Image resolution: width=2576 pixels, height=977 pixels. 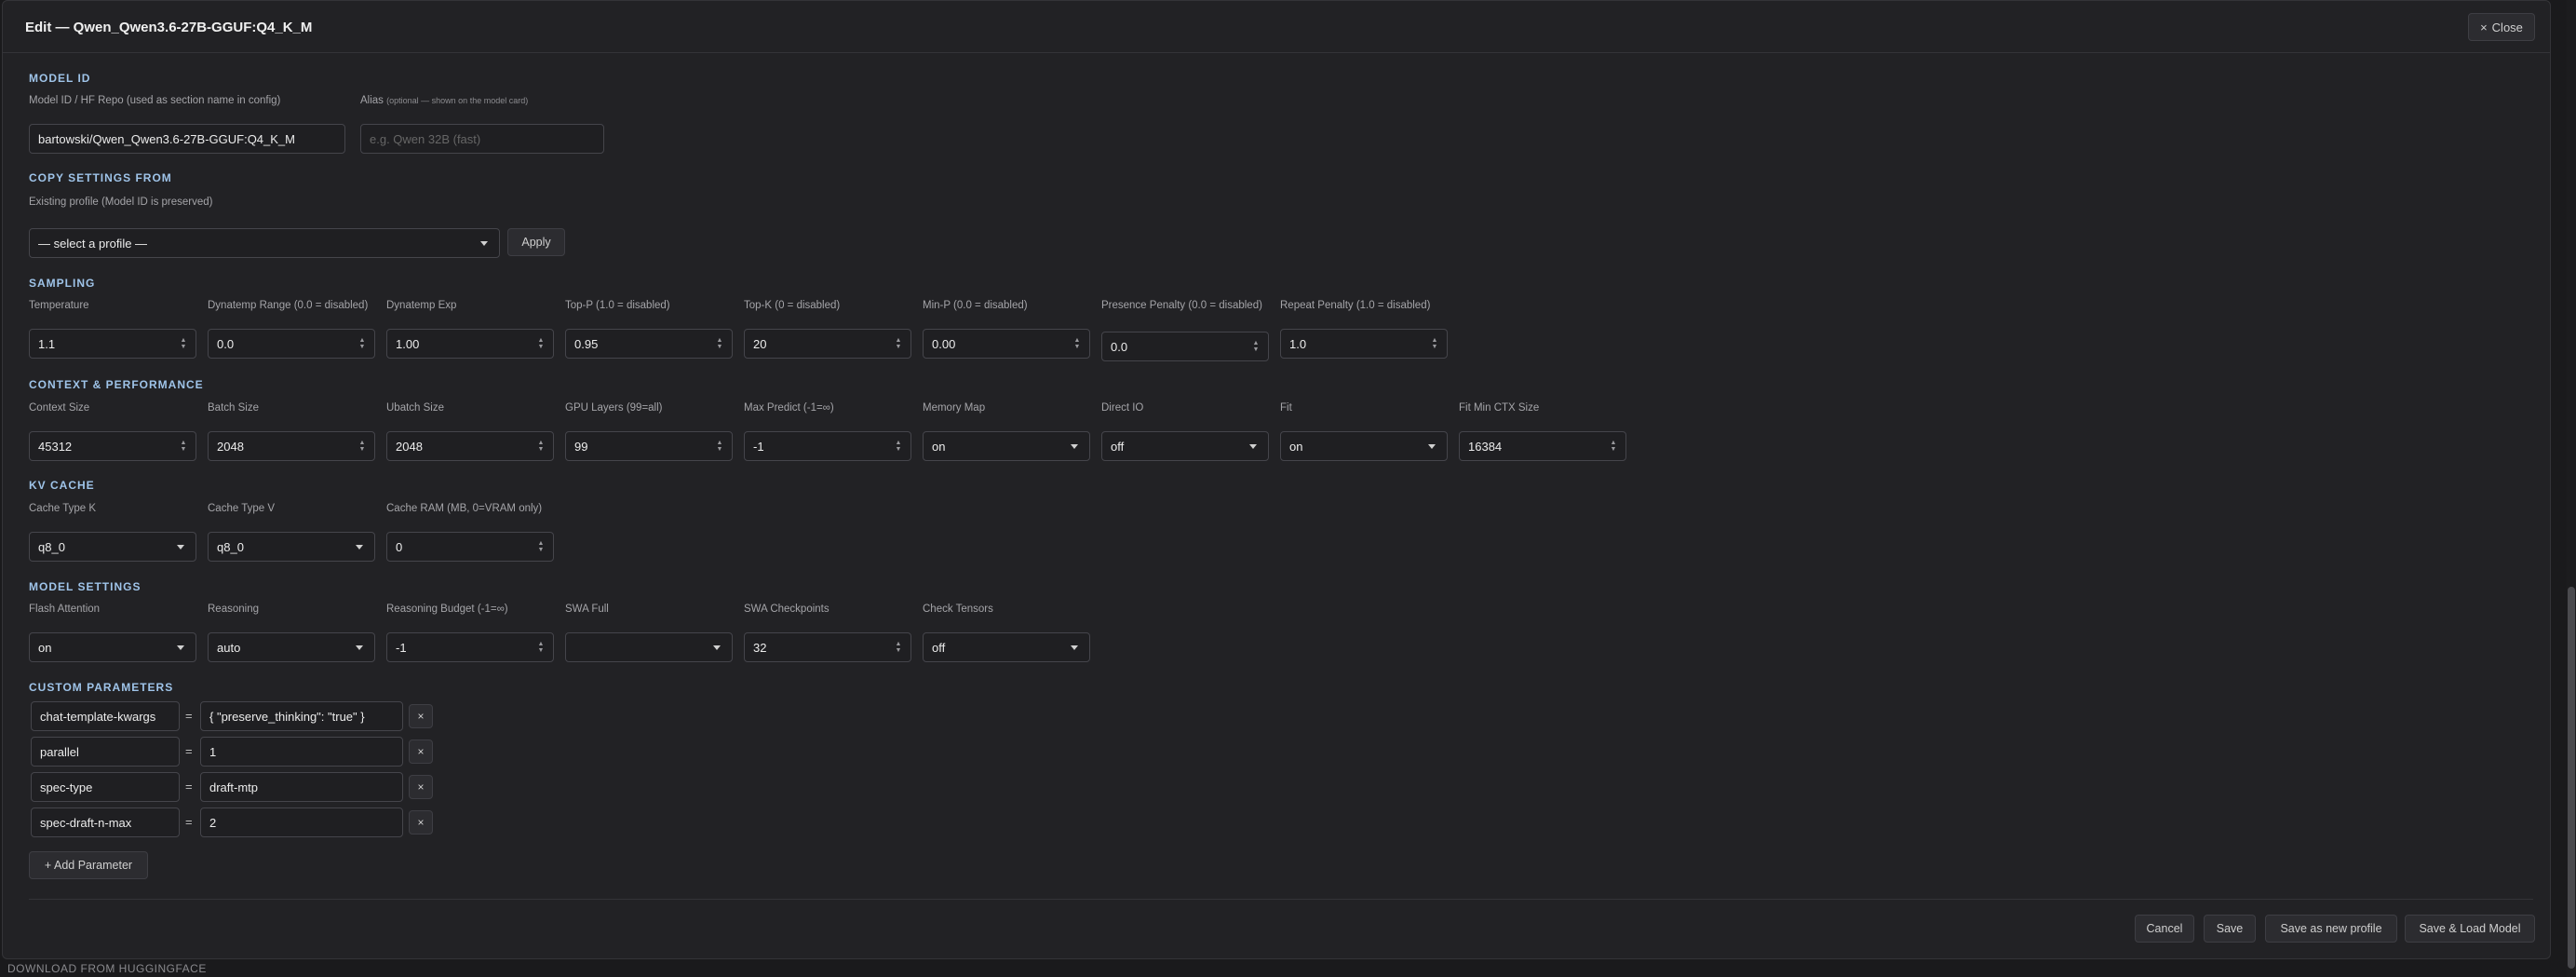 I want to click on gpu-layers-input: 99 ▲ ▼, so click(x=649, y=446).